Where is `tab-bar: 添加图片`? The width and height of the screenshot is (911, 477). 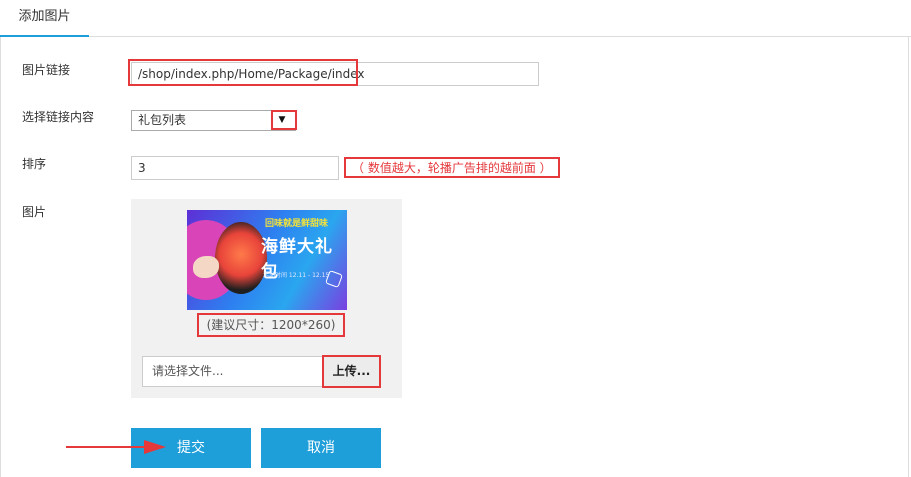 tab-bar: 添加图片 is located at coordinates (455, 18).